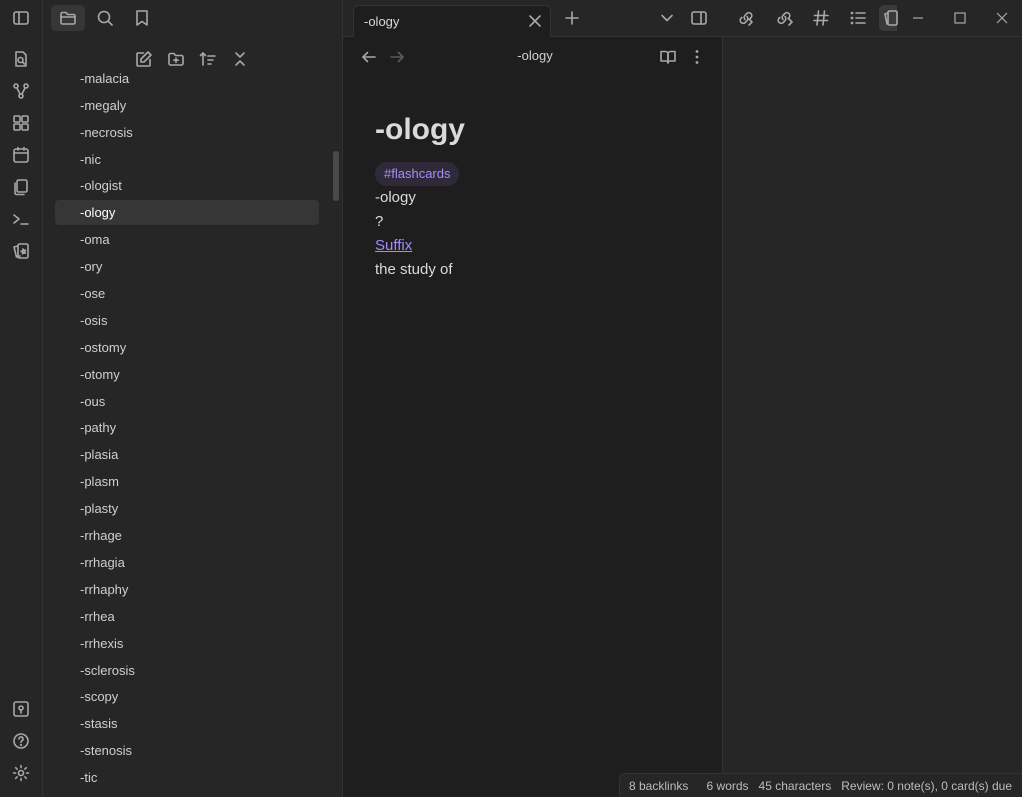 The height and width of the screenshot is (797, 1022). I want to click on sidebar-tabs, so click(192, 18).